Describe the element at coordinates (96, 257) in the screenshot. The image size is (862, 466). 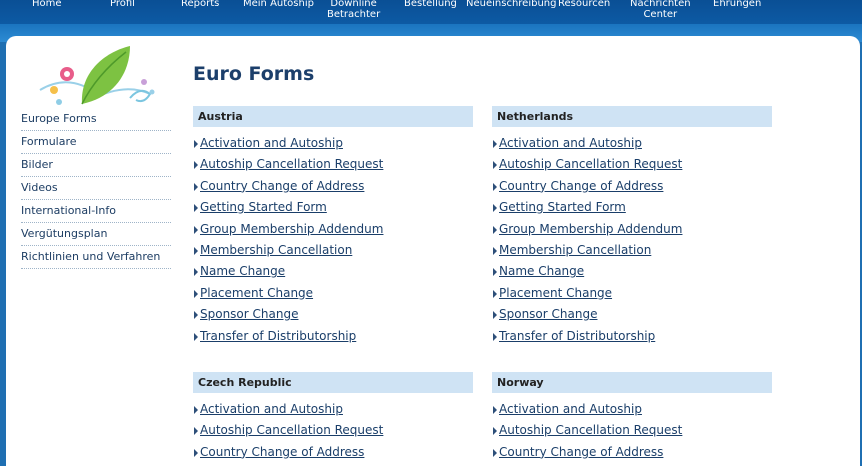
I see `sidebar-item-richtlinien: Richtlinien und Verfahren` at that location.